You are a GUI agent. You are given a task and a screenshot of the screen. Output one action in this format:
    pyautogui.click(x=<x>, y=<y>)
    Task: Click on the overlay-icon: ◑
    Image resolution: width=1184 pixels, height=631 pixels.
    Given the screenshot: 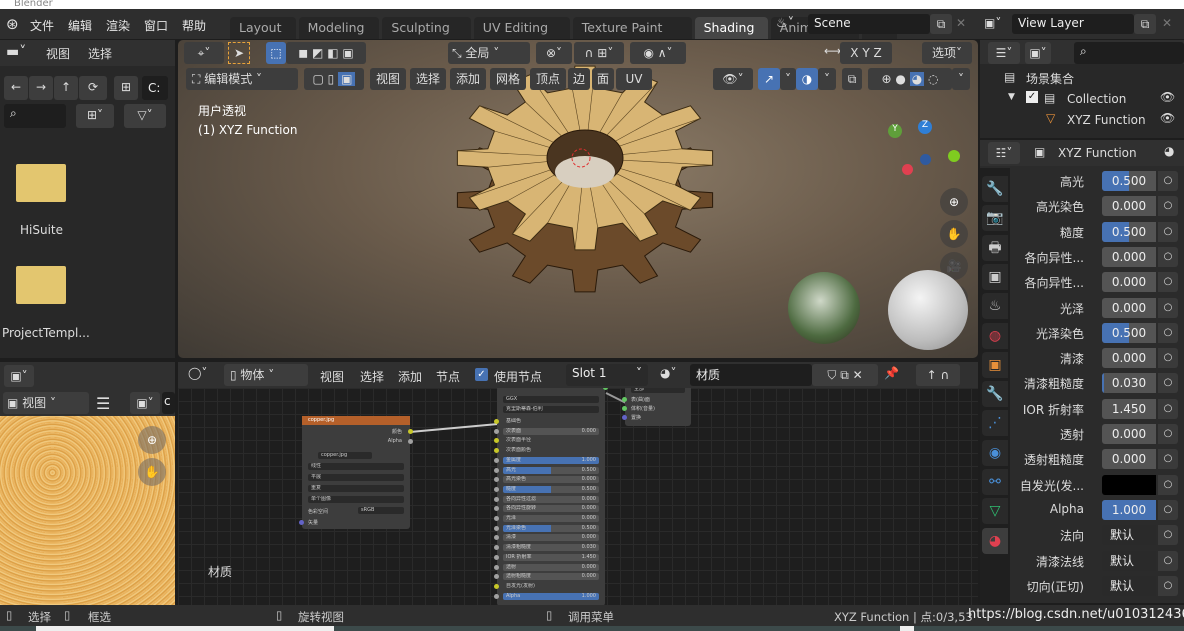 What is the action you would take?
    pyautogui.click(x=807, y=79)
    